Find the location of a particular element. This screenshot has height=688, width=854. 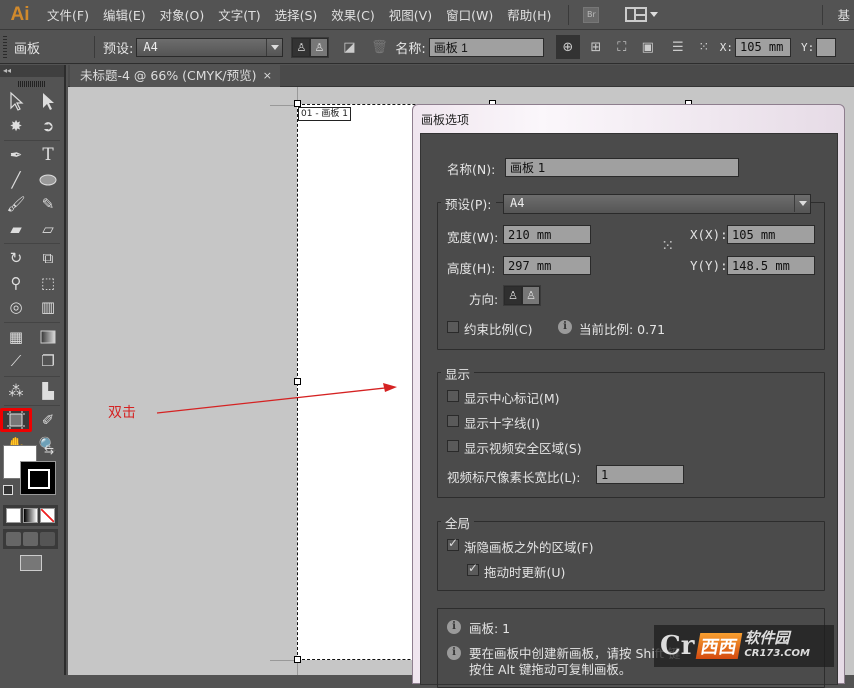

width-tool: ⚲ is located at coordinates (16, 283).